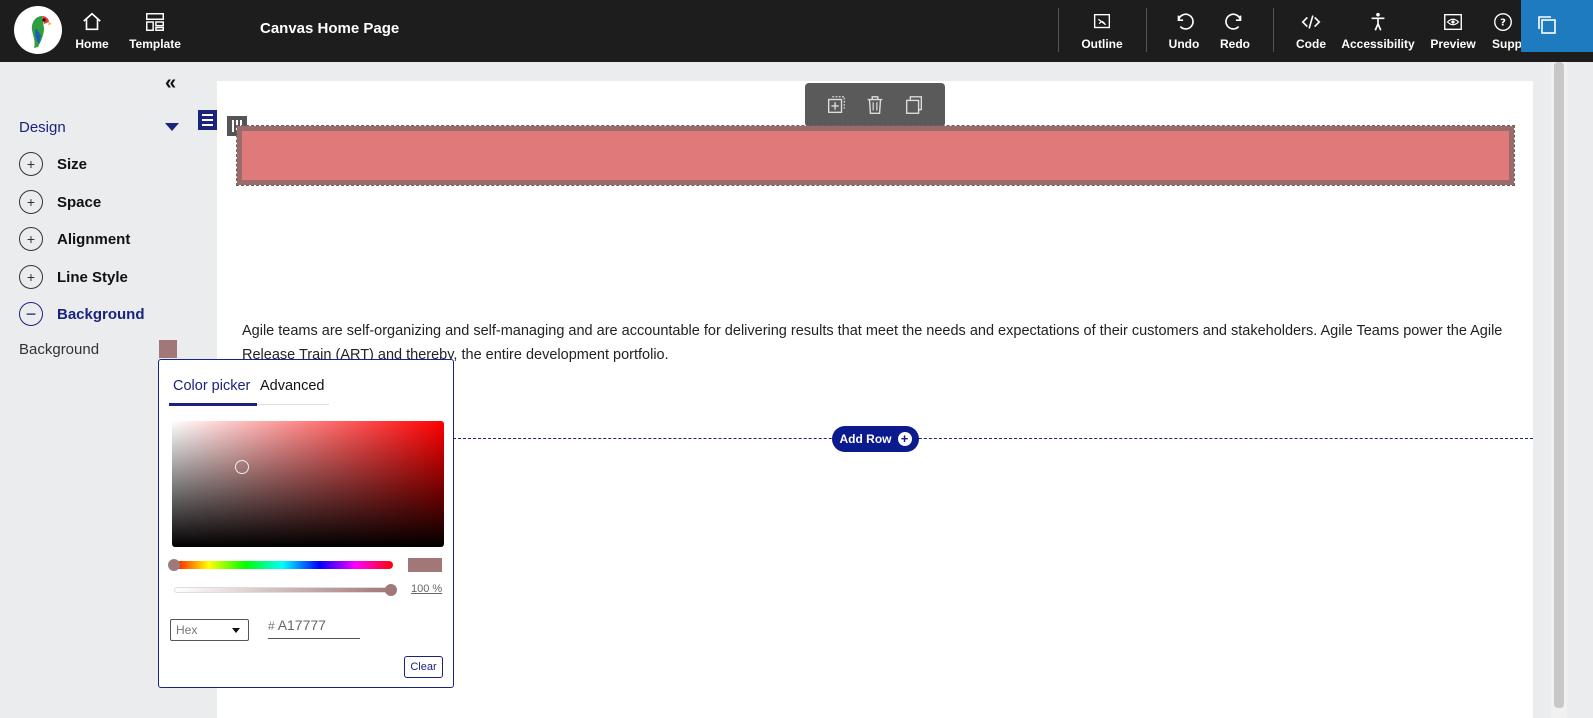 The height and width of the screenshot is (718, 1593). Describe the element at coordinates (1453, 44) in the screenshot. I see `preview-label: Preview` at that location.